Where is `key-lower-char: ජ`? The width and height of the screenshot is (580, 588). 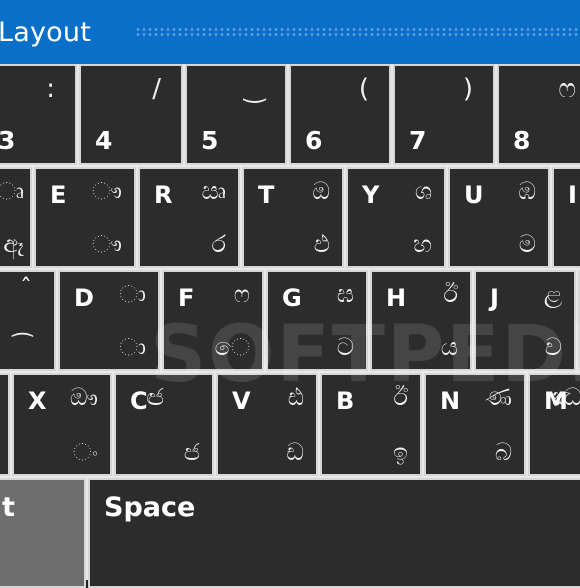
key-lower-char: ජ is located at coordinates (191, 452).